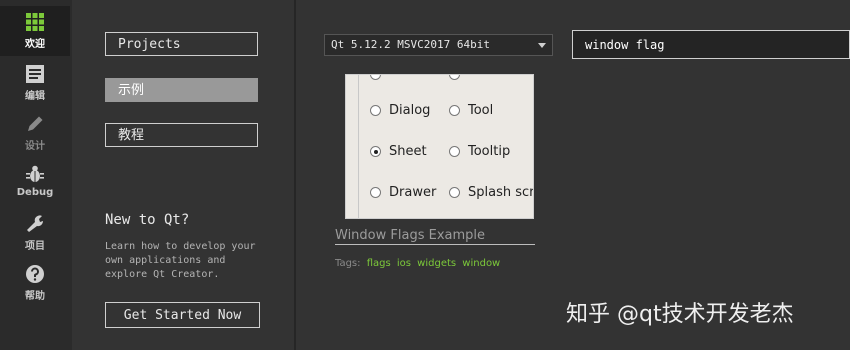  Describe the element at coordinates (35, 296) in the screenshot. I see `mode-label: 帮助` at that location.